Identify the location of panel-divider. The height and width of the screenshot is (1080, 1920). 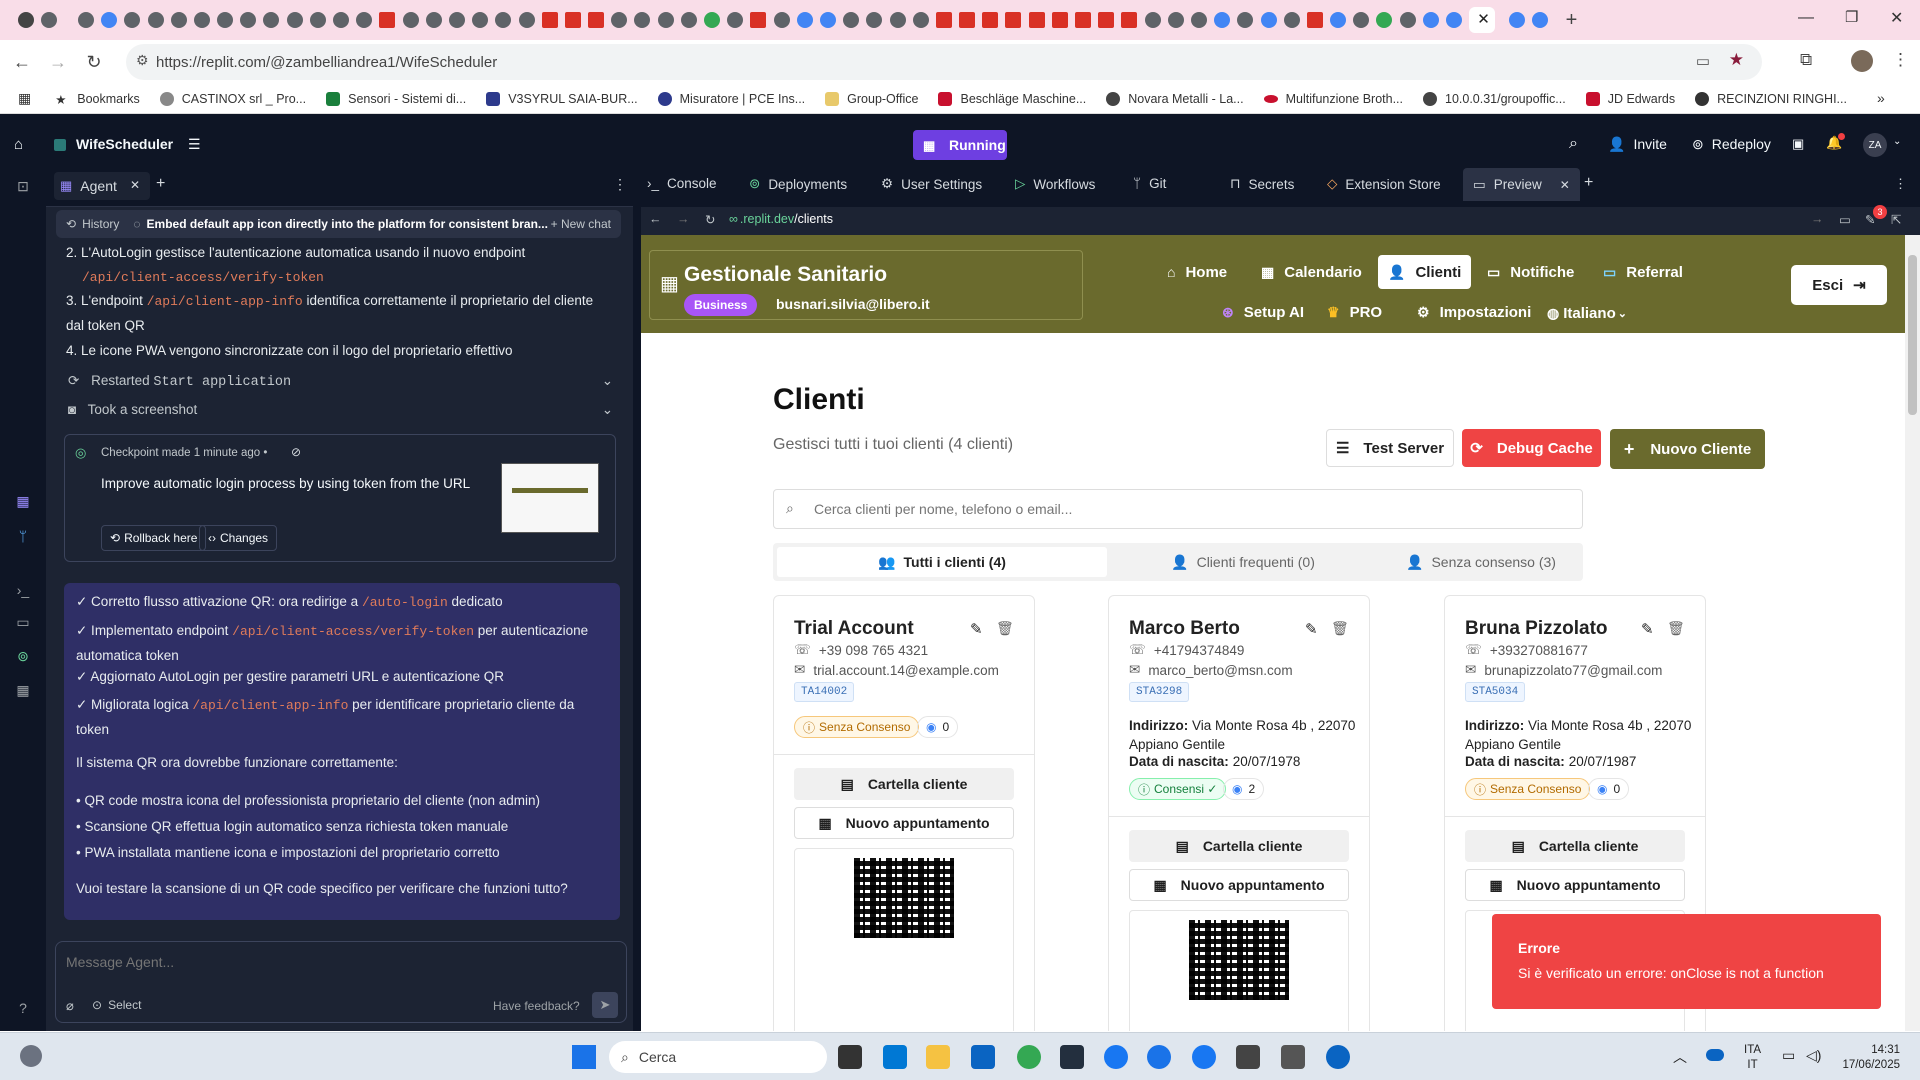
(637, 596).